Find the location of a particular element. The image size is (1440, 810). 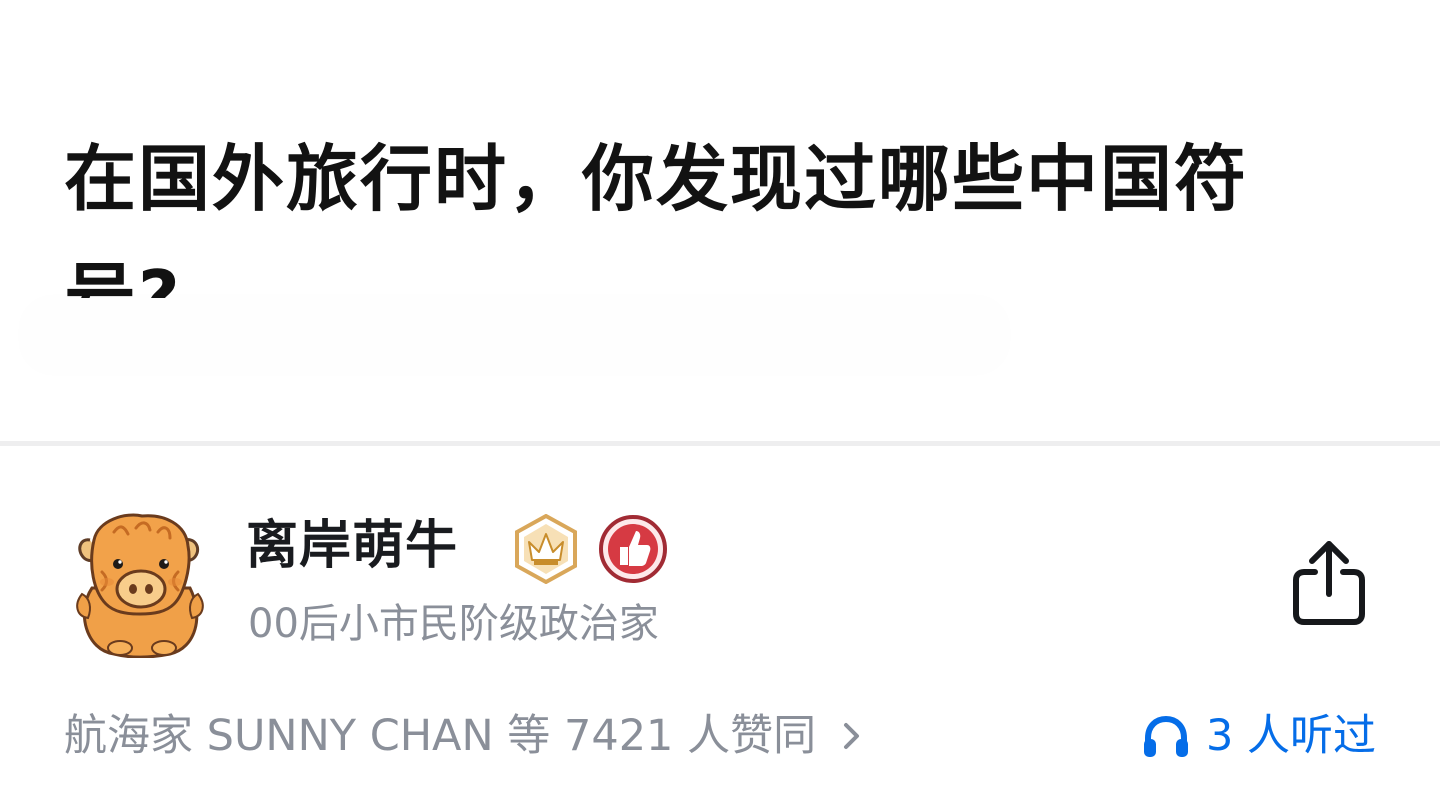

author-bio: 00后小市民阶级政治家 is located at coordinates (453, 624).